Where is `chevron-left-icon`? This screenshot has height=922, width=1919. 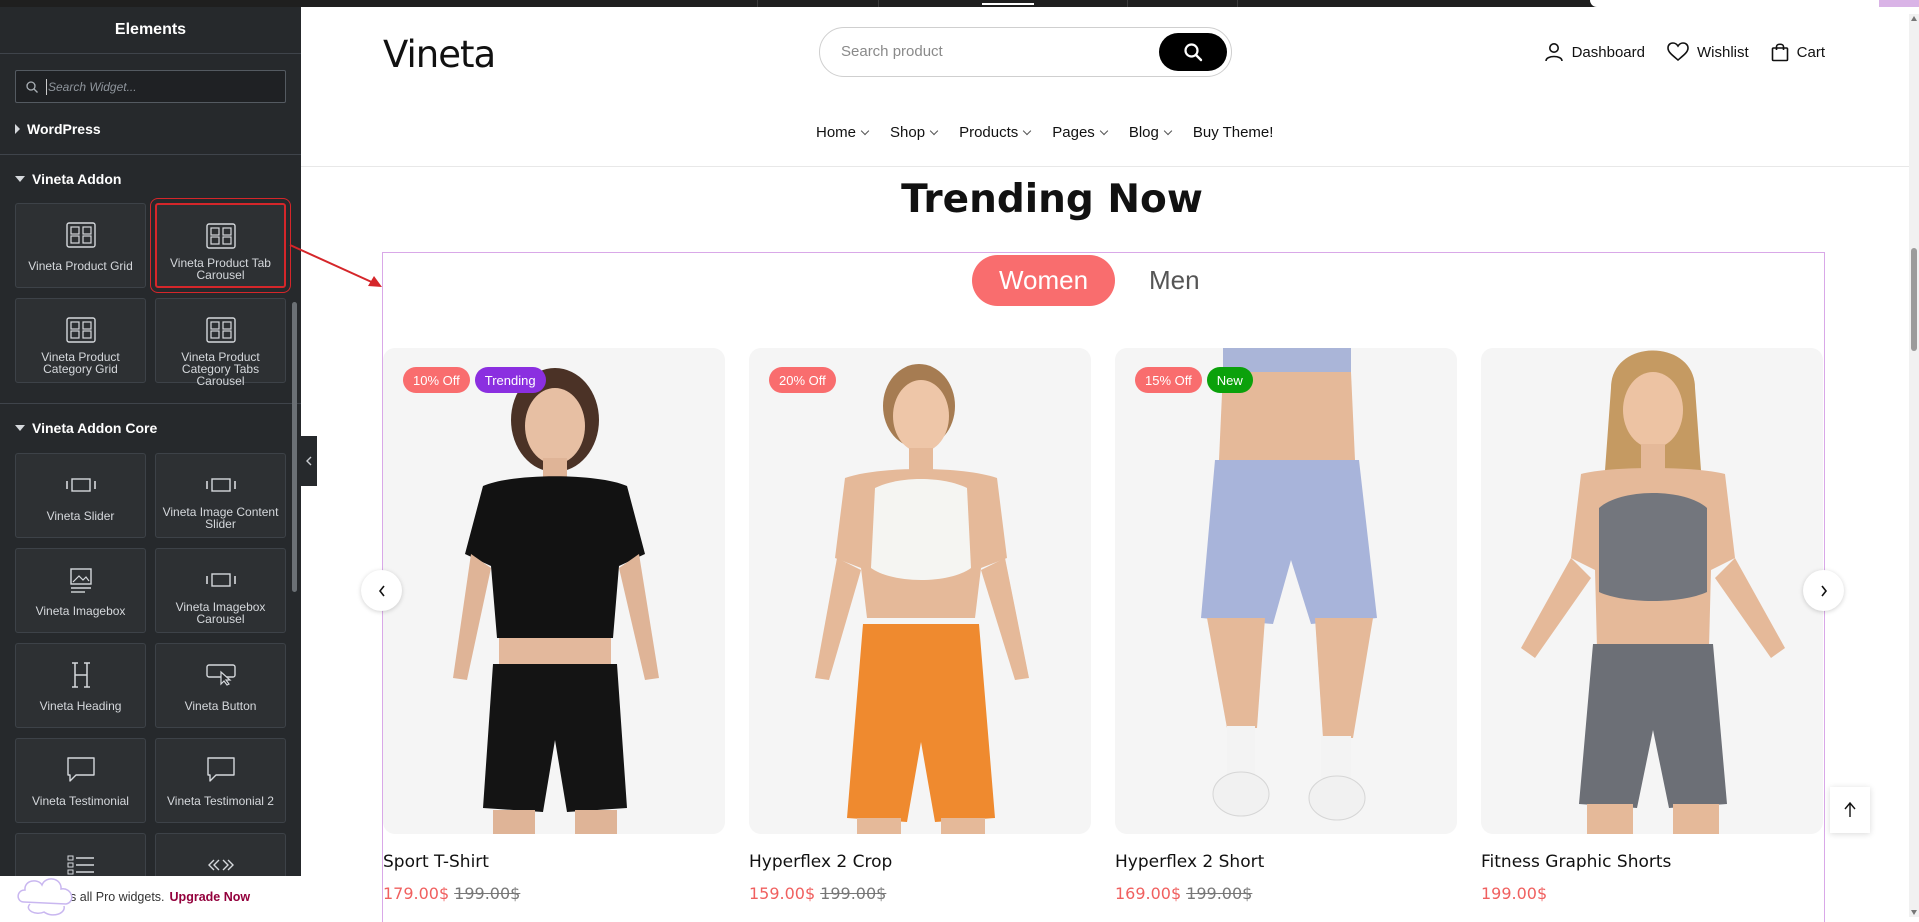 chevron-left-icon is located at coordinates (309, 461).